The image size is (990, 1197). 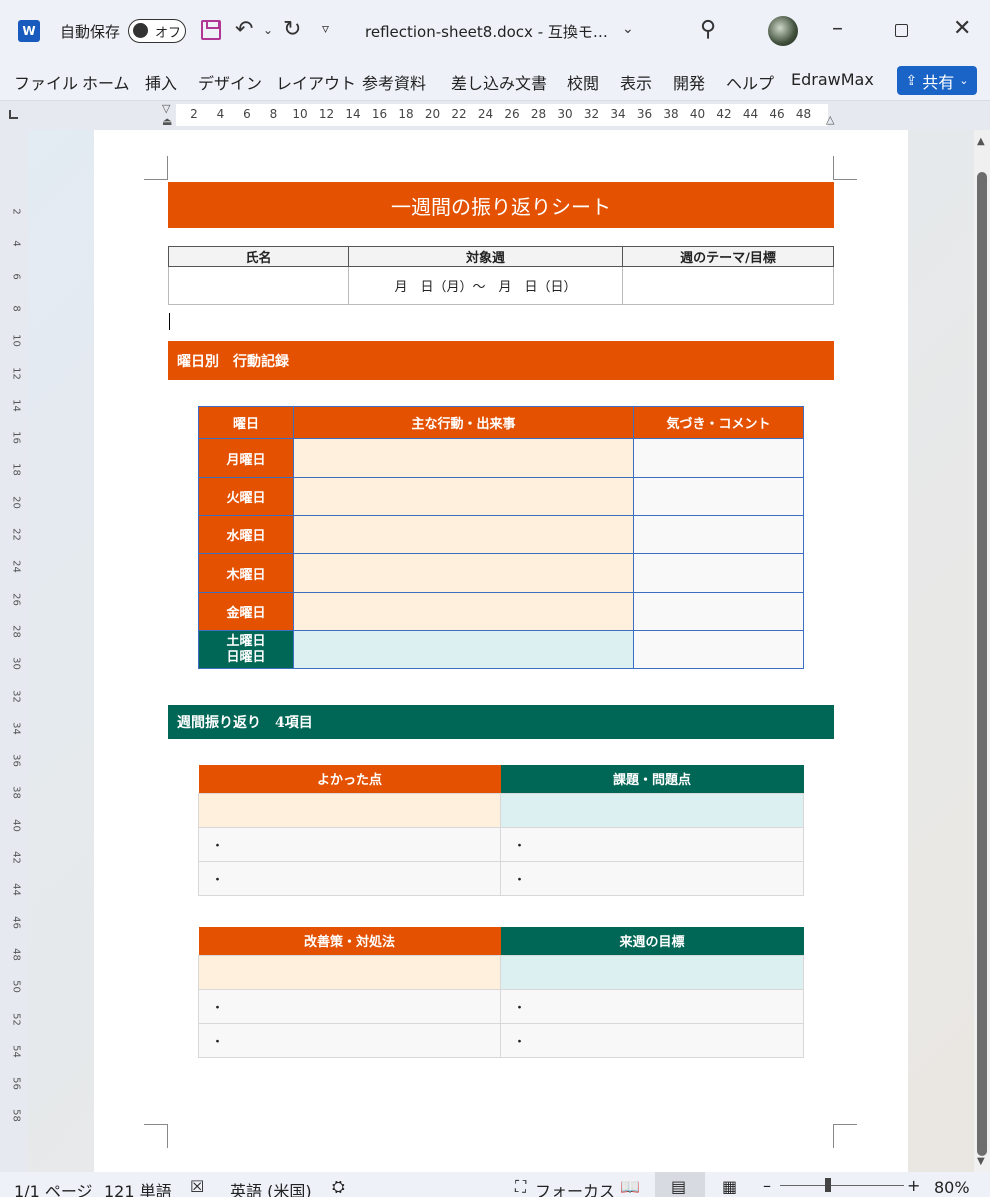 What do you see at coordinates (230, 82) in the screenshot?
I see `tab-design: デザイン` at bounding box center [230, 82].